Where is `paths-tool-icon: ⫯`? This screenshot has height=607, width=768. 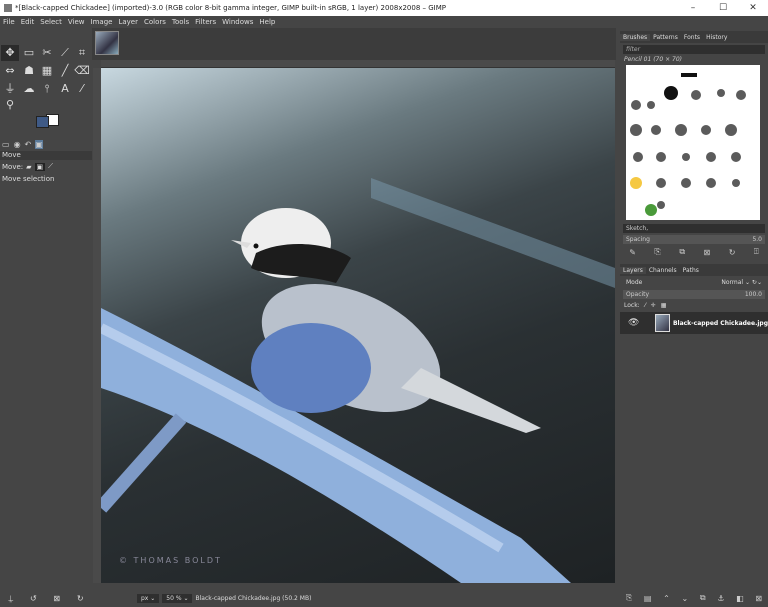
paths-tool-icon: ⫯ is located at coordinates (47, 89).